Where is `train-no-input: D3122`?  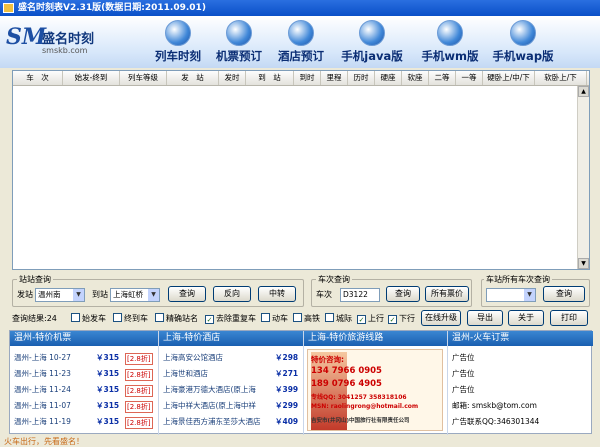
train-no-input: D3122 is located at coordinates (360, 295).